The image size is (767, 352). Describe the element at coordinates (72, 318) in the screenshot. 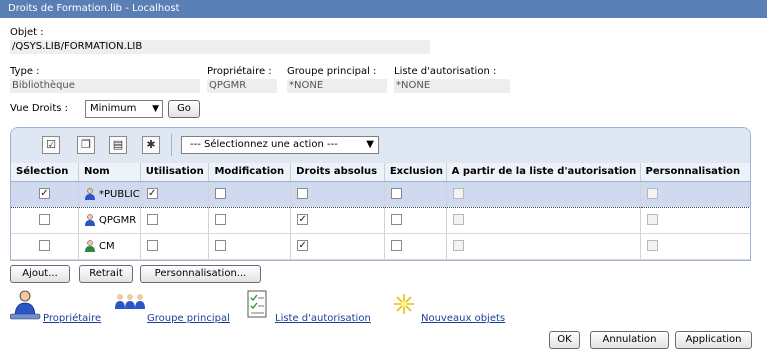

I see `owner-link: Propriétaire` at that location.